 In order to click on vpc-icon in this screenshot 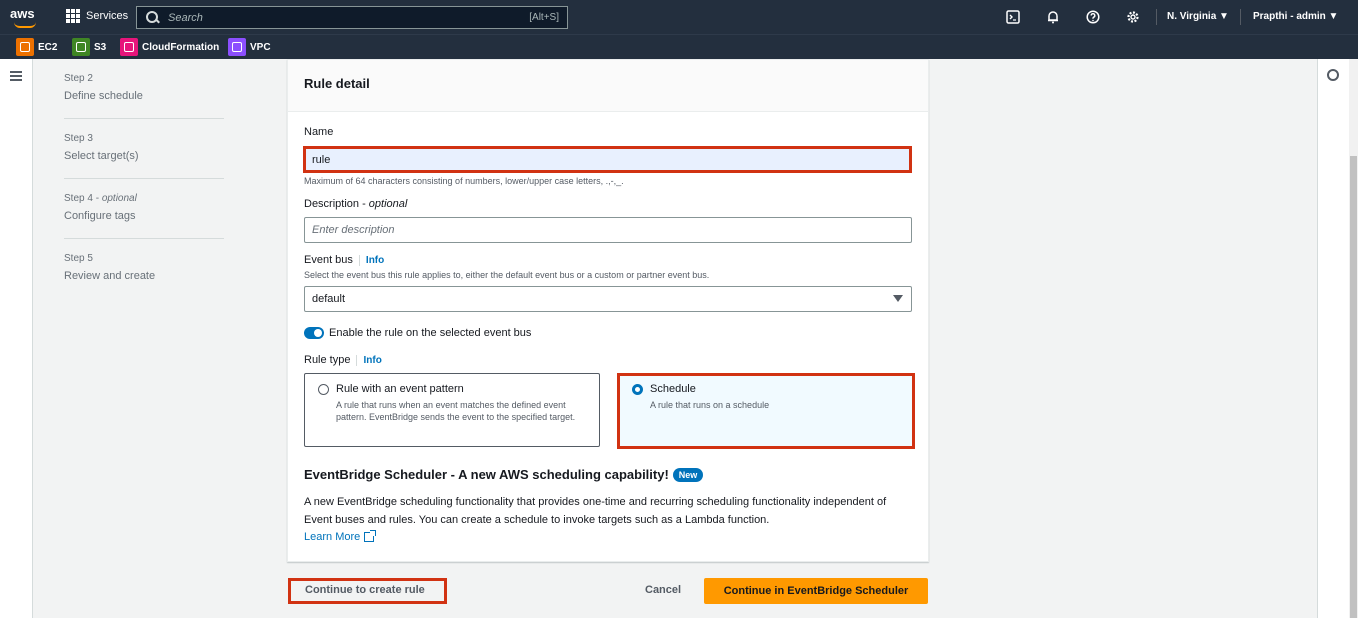, I will do `click(237, 47)`.